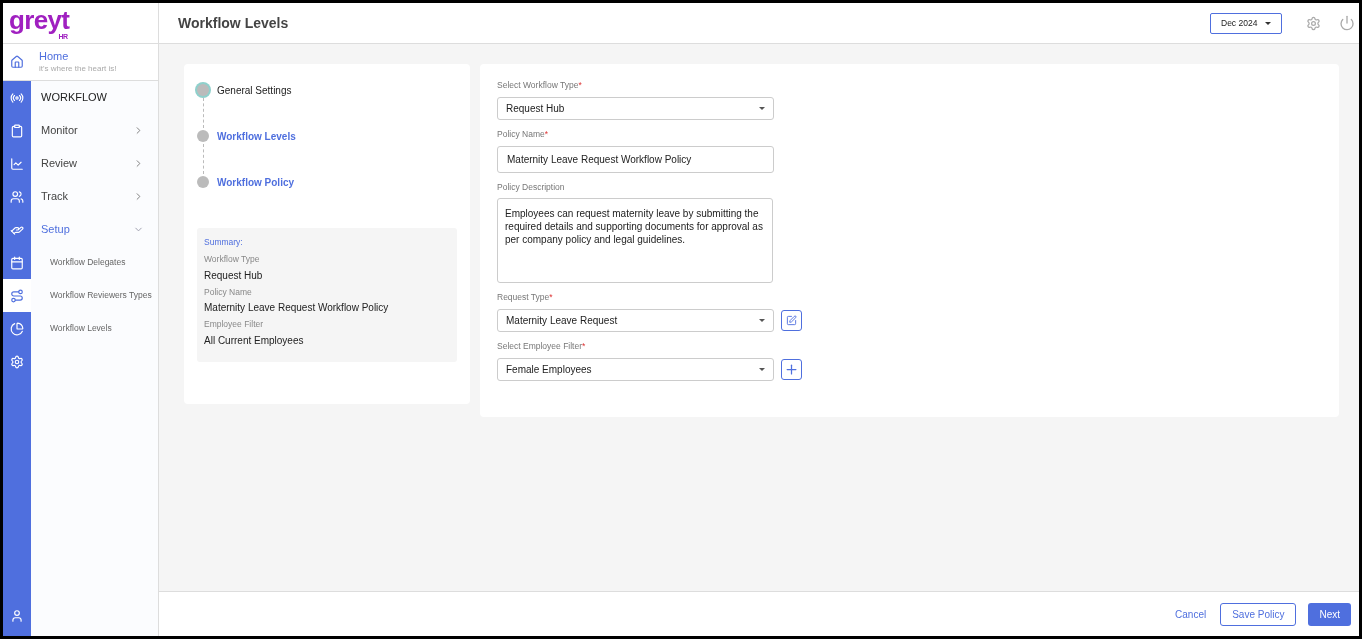 This screenshot has height=639, width=1362. I want to click on input-field: Maternity Leave Request Workflow Policy, so click(635, 159).